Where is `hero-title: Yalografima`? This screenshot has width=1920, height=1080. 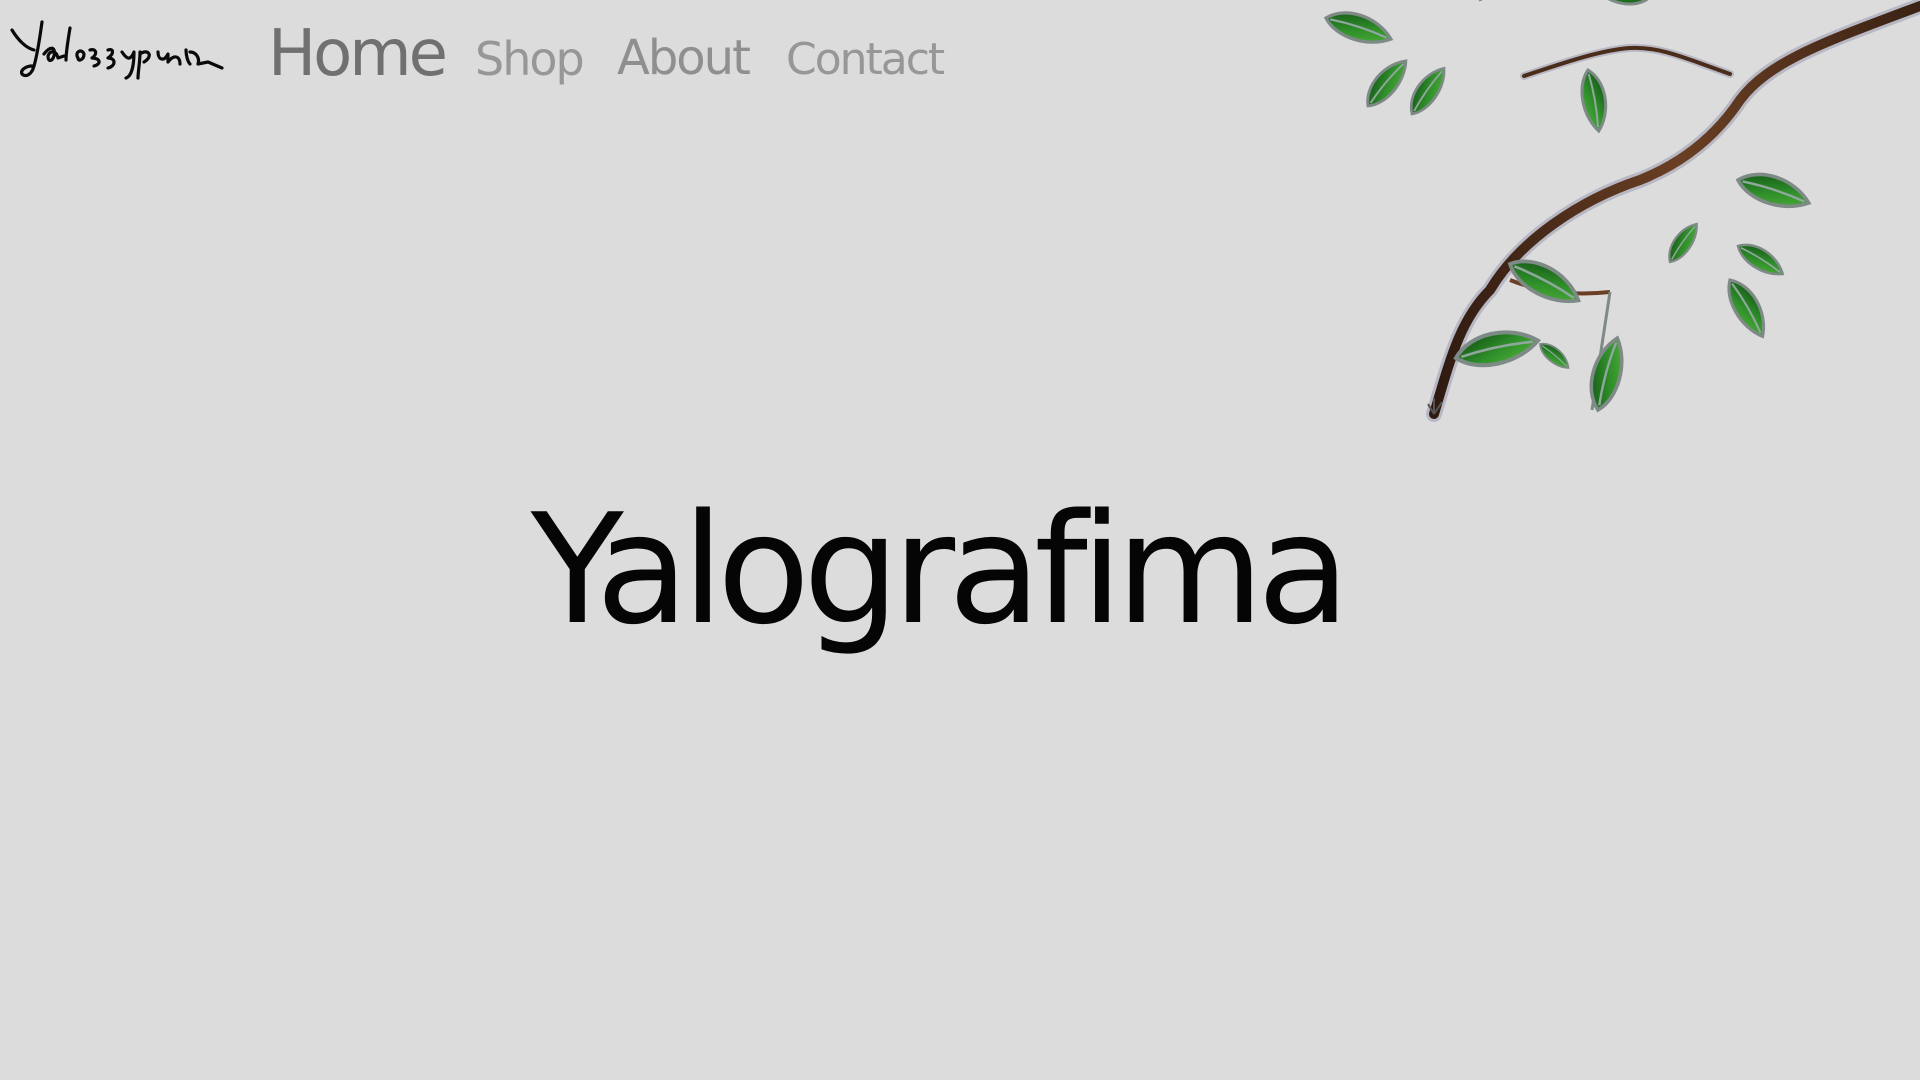
hero-title: Yalografima is located at coordinates (940, 569).